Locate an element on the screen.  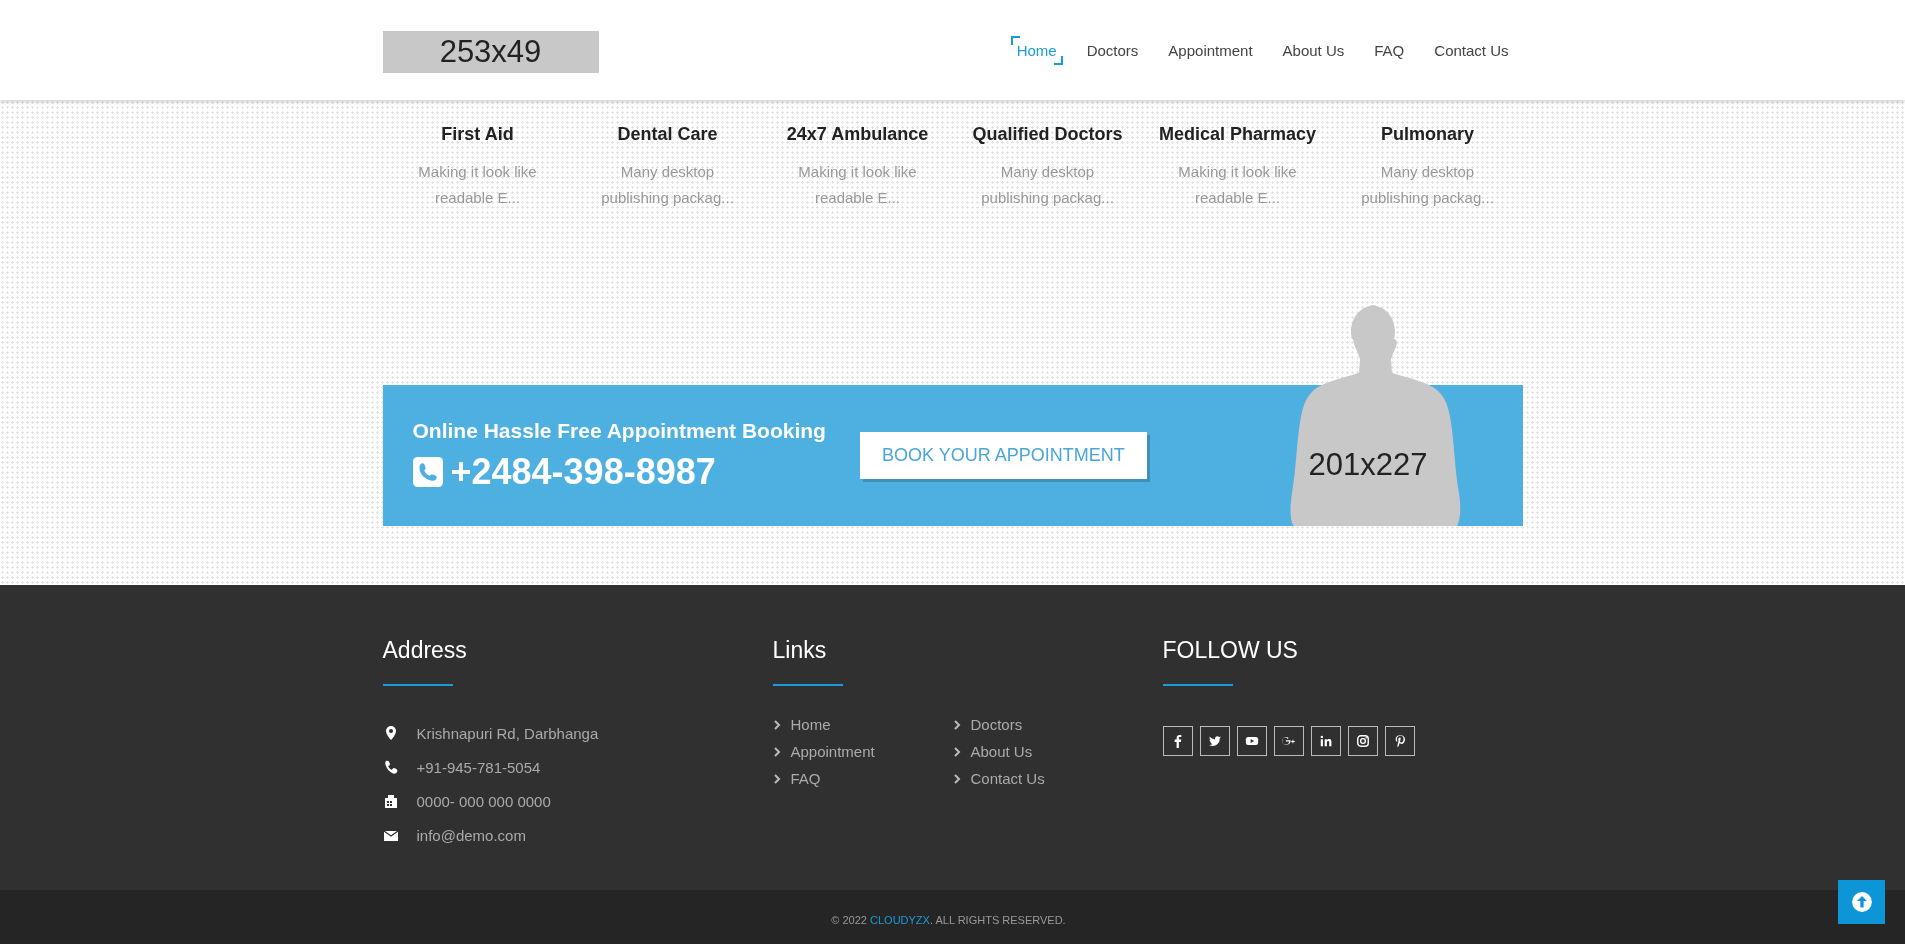
arrow-up-circle-icon is located at coordinates (1861, 902).